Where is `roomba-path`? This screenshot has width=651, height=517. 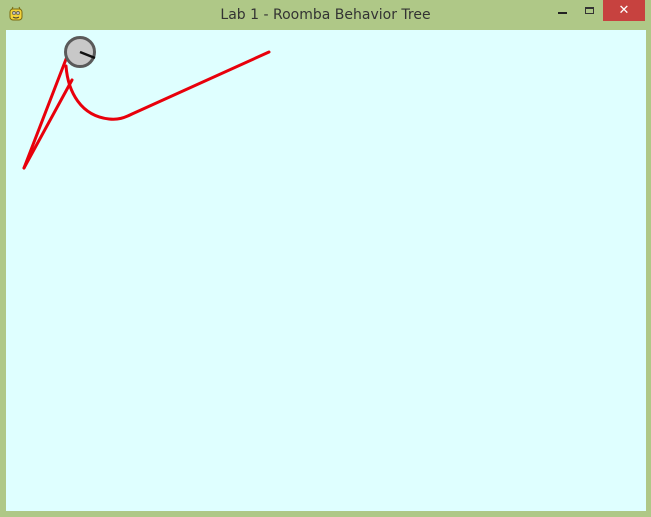
roomba-path is located at coordinates (146, 110).